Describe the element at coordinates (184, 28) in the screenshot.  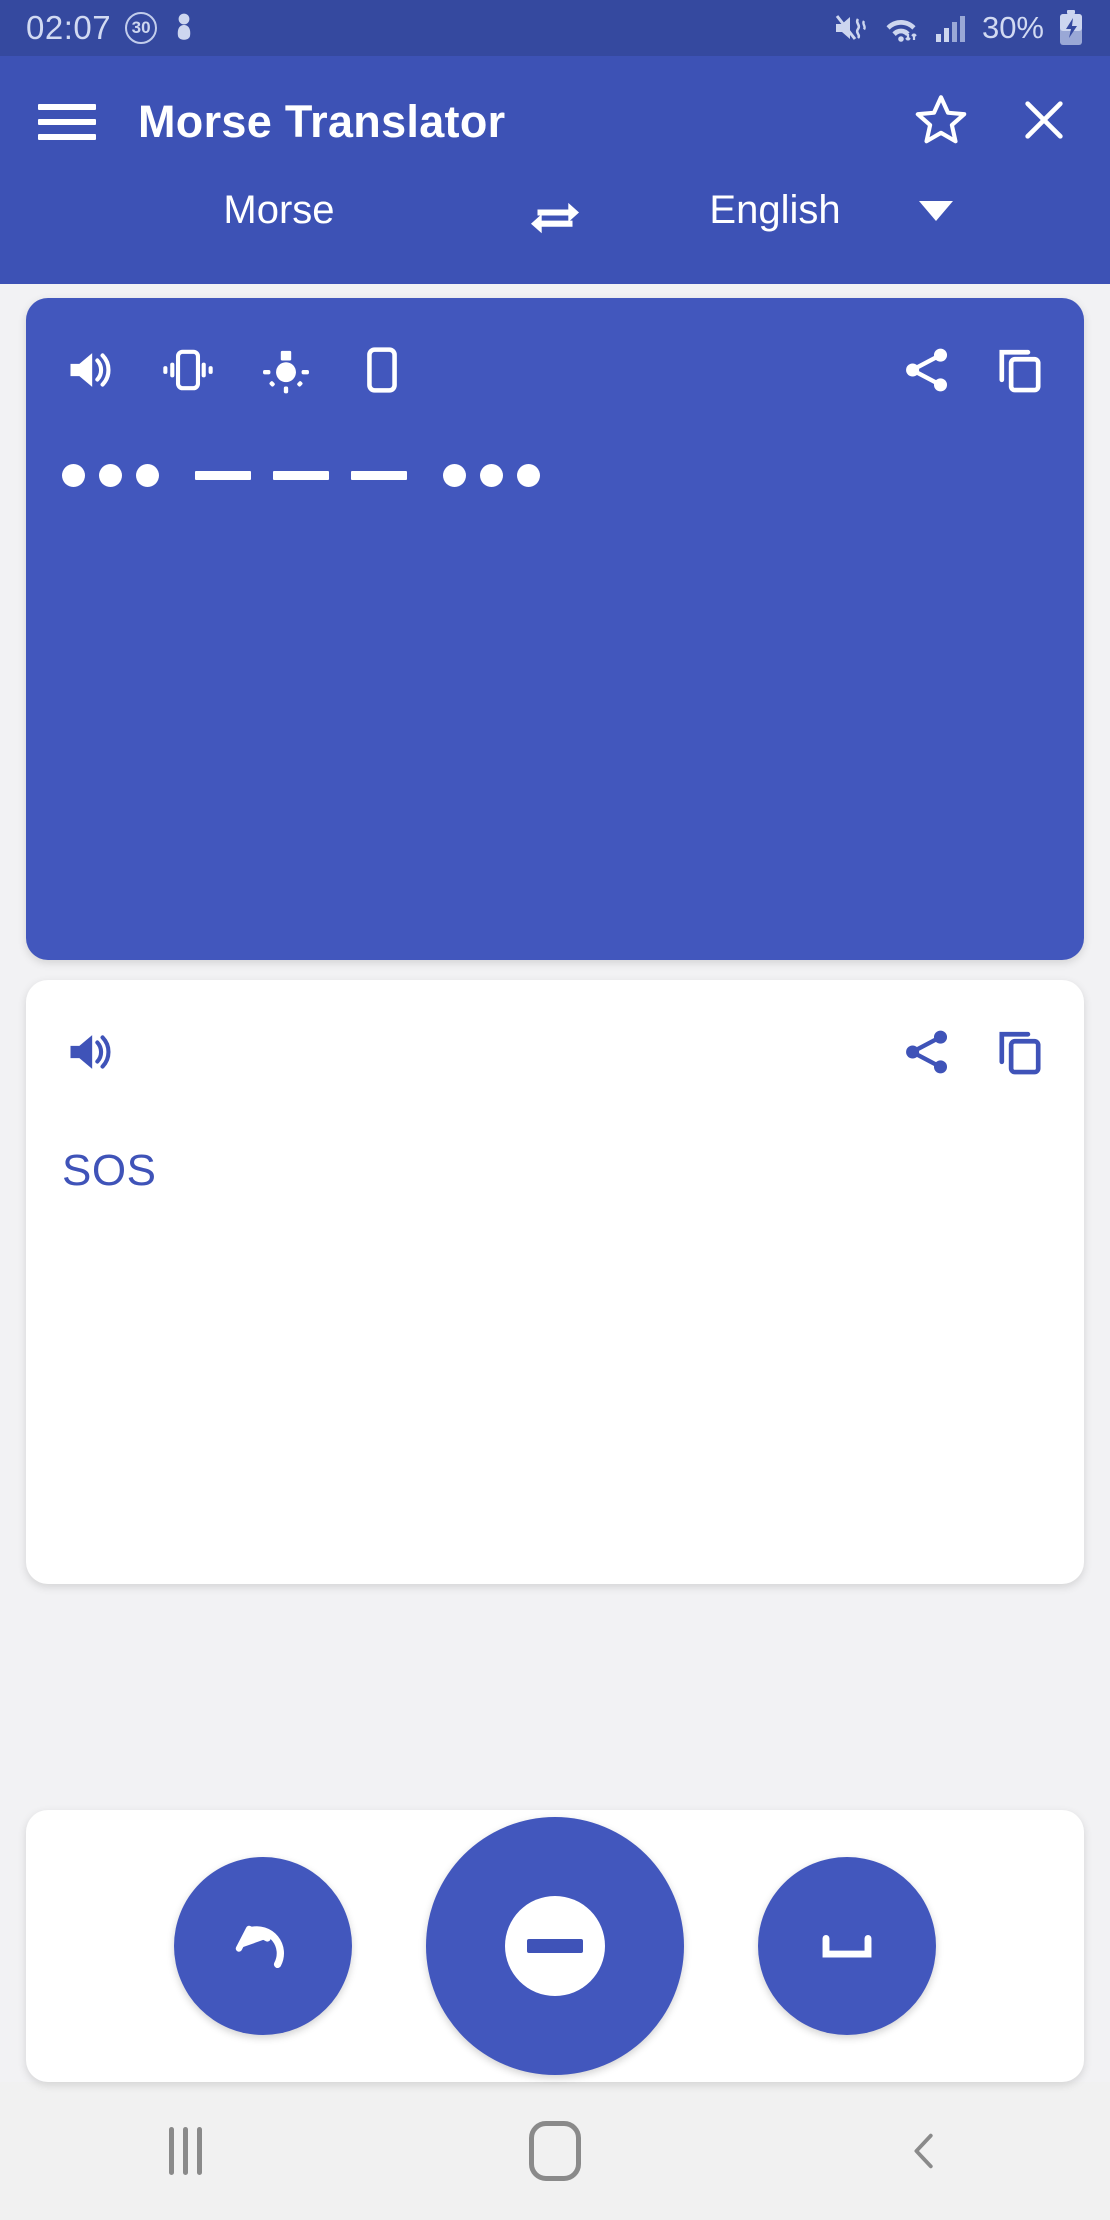
I see `person-icon` at that location.